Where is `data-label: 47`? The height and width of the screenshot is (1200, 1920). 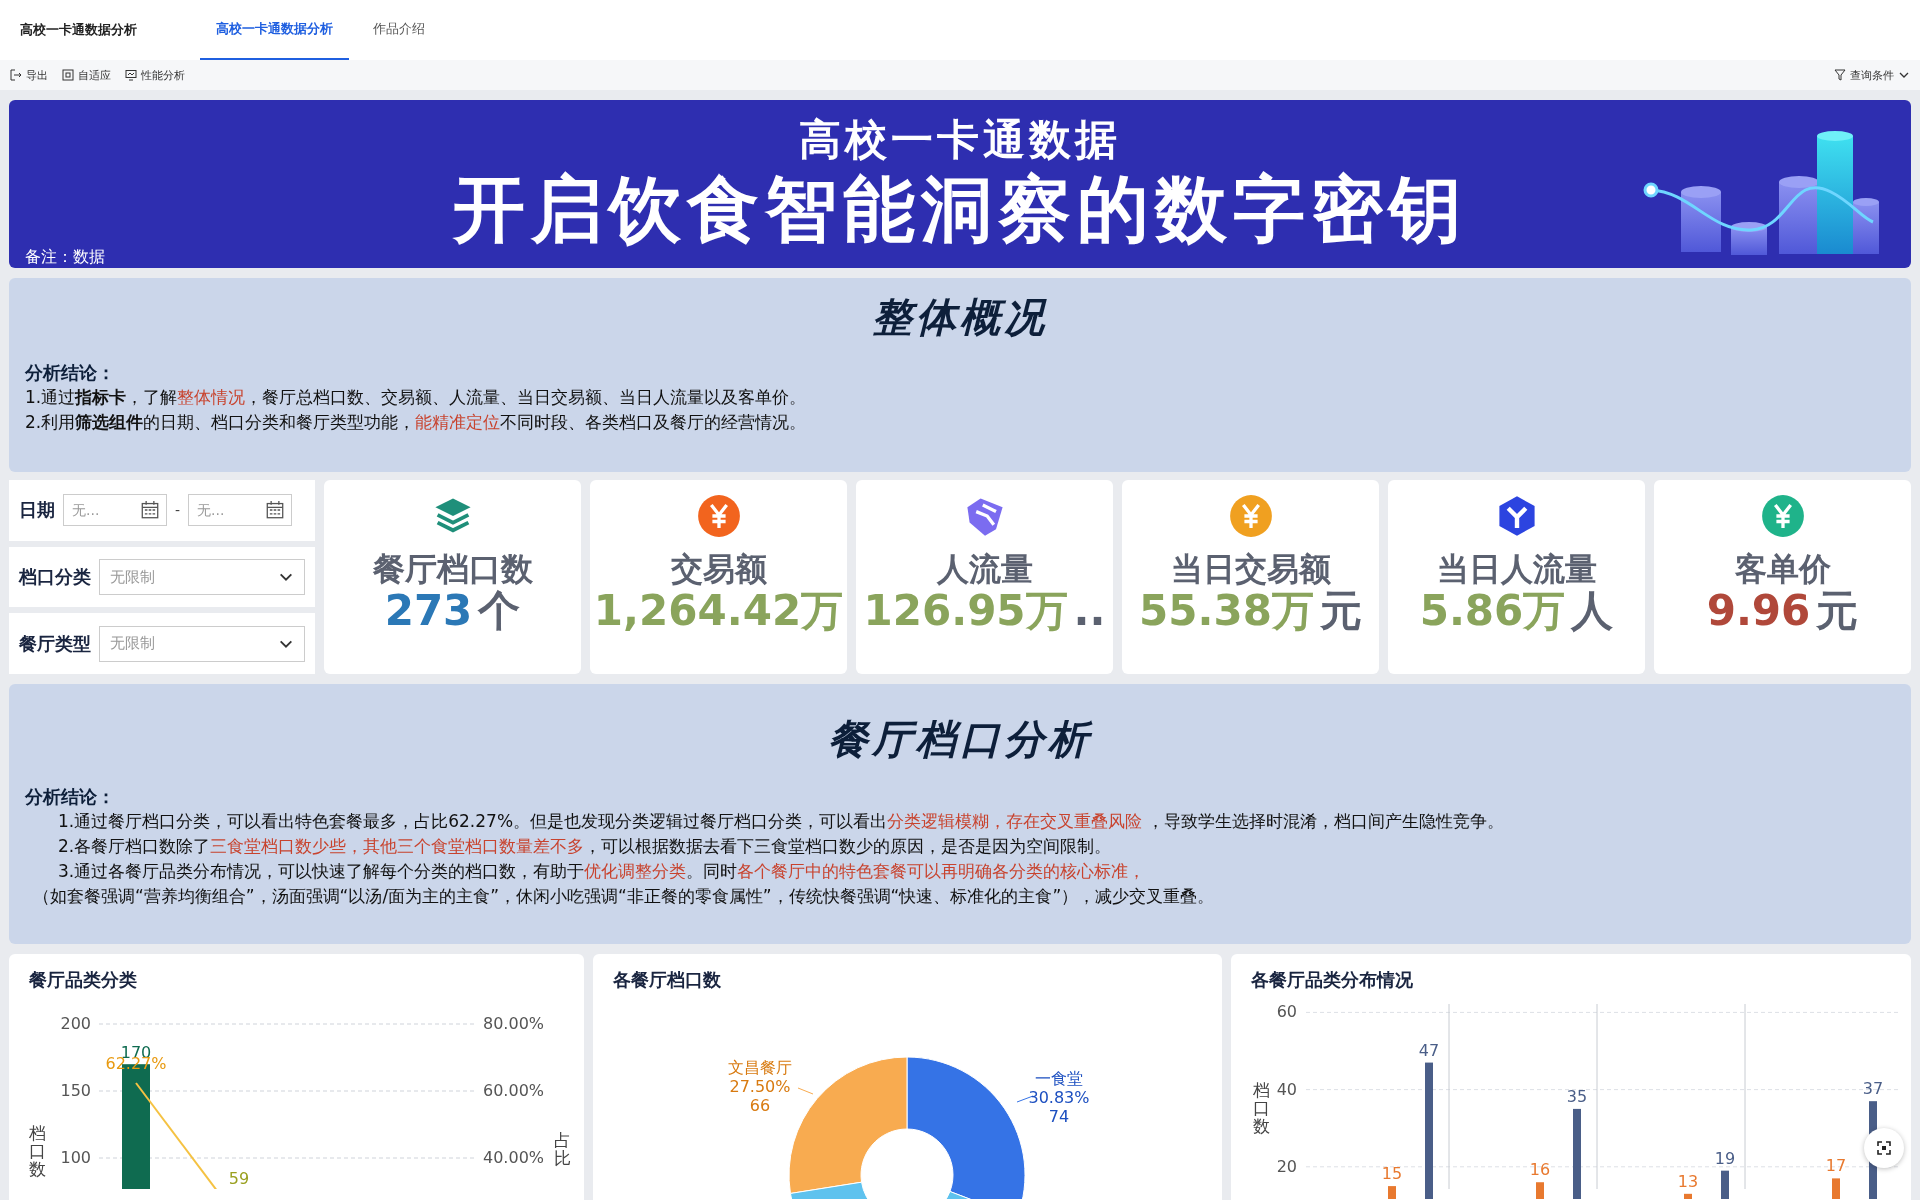 data-label: 47 is located at coordinates (1429, 1050).